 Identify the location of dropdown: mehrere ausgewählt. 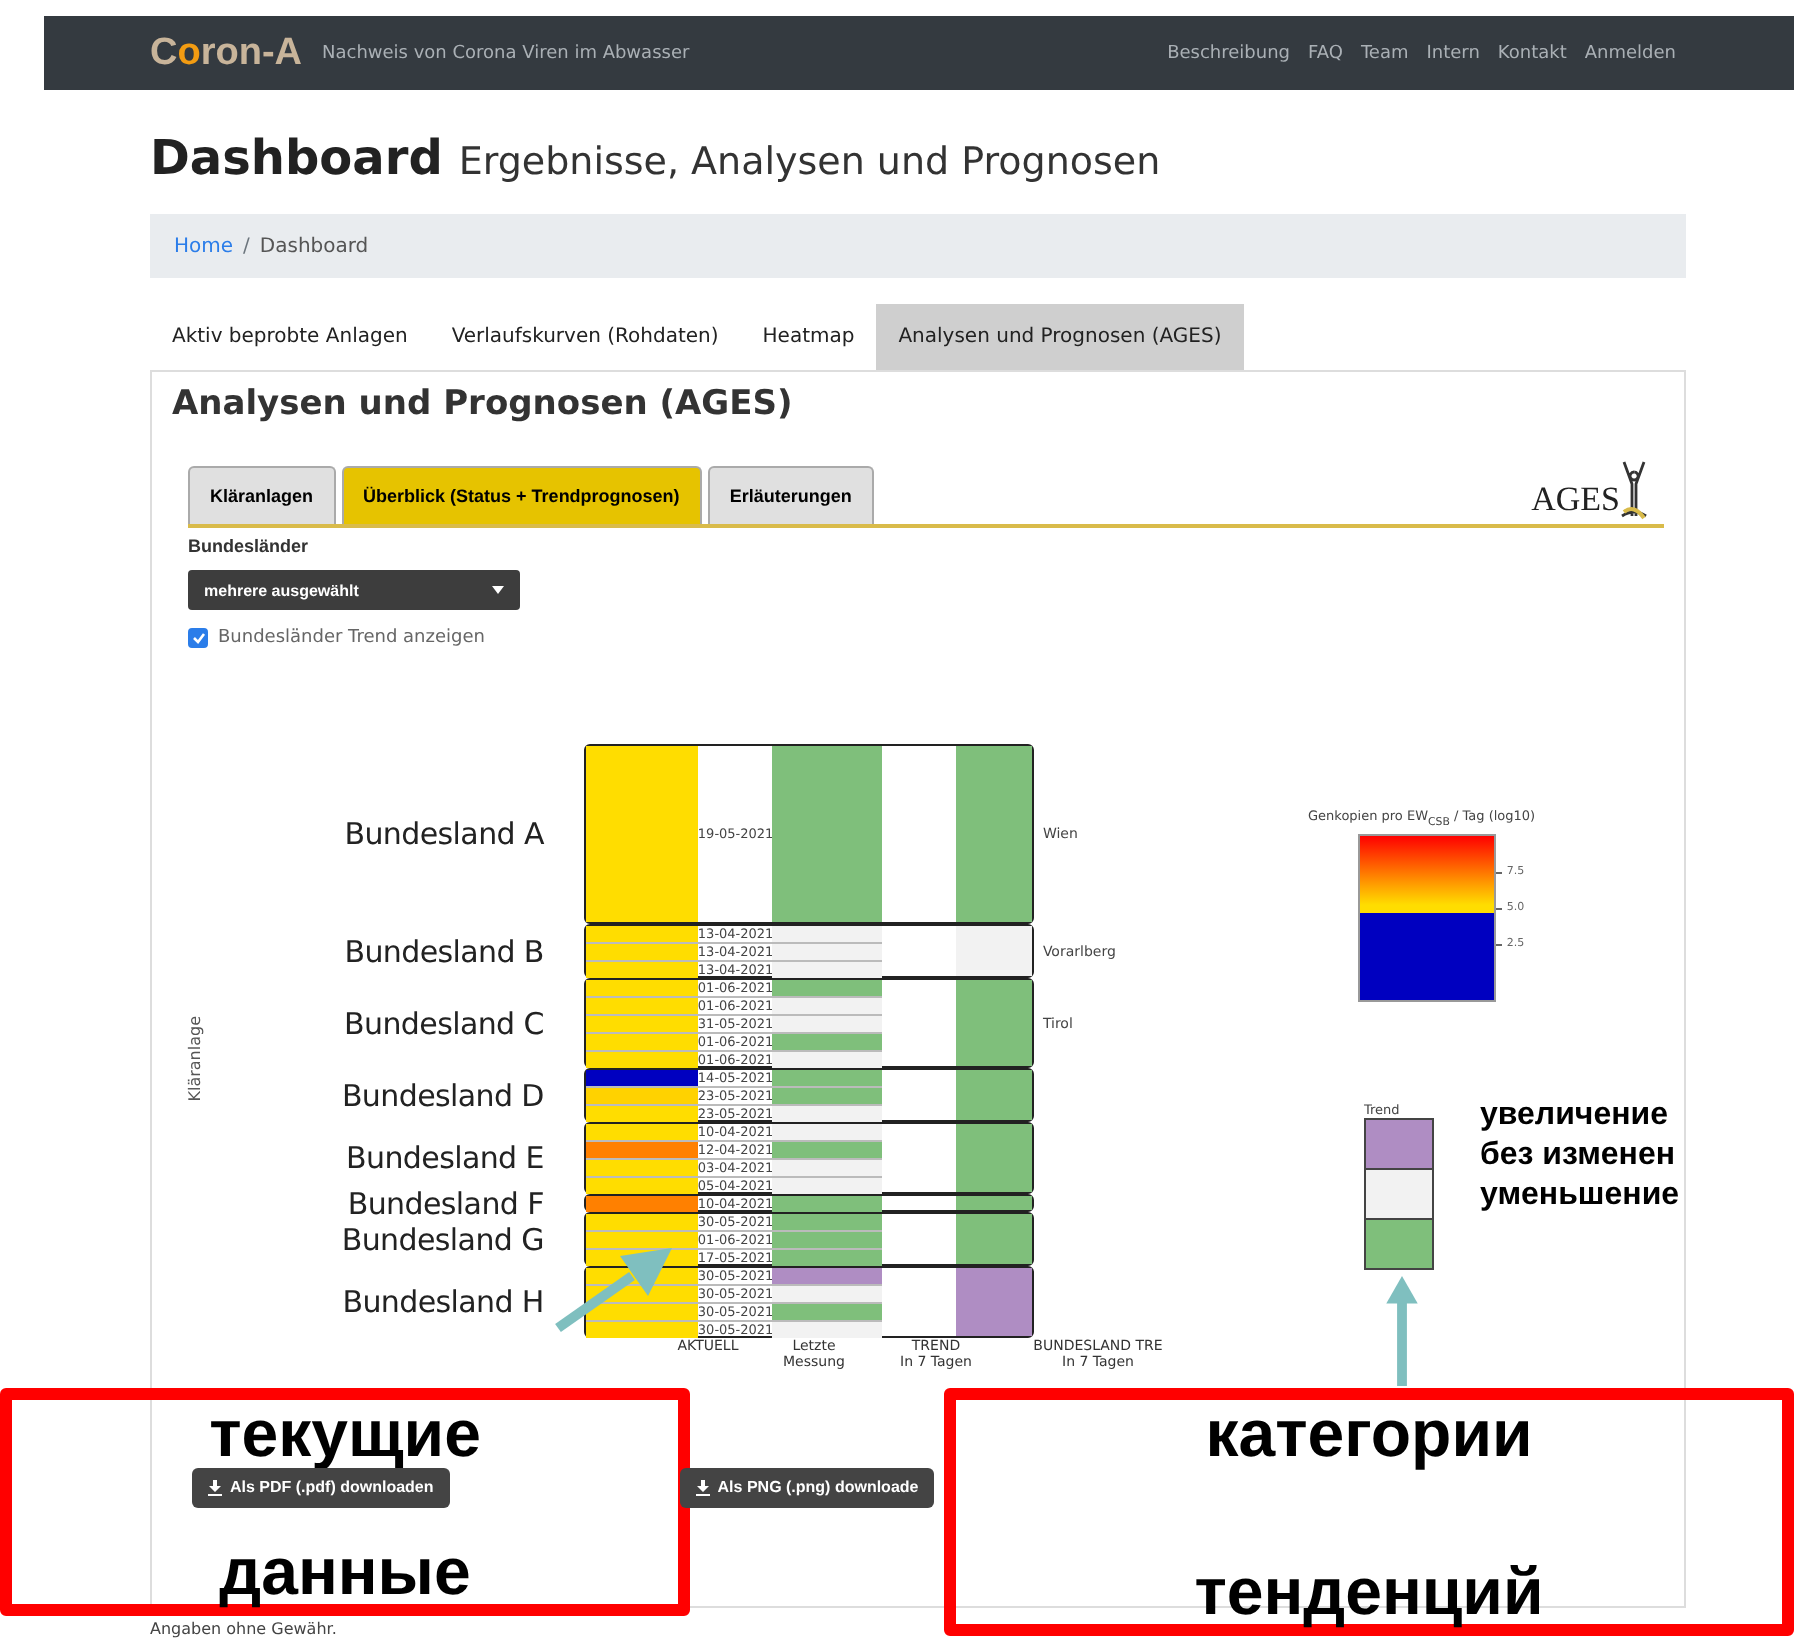
(354, 590).